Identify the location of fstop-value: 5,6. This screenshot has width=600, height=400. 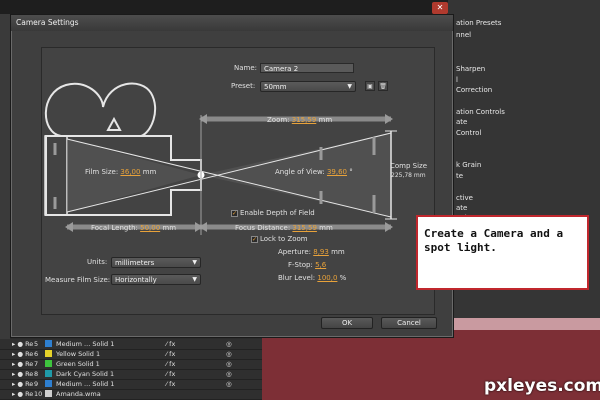
(320, 265).